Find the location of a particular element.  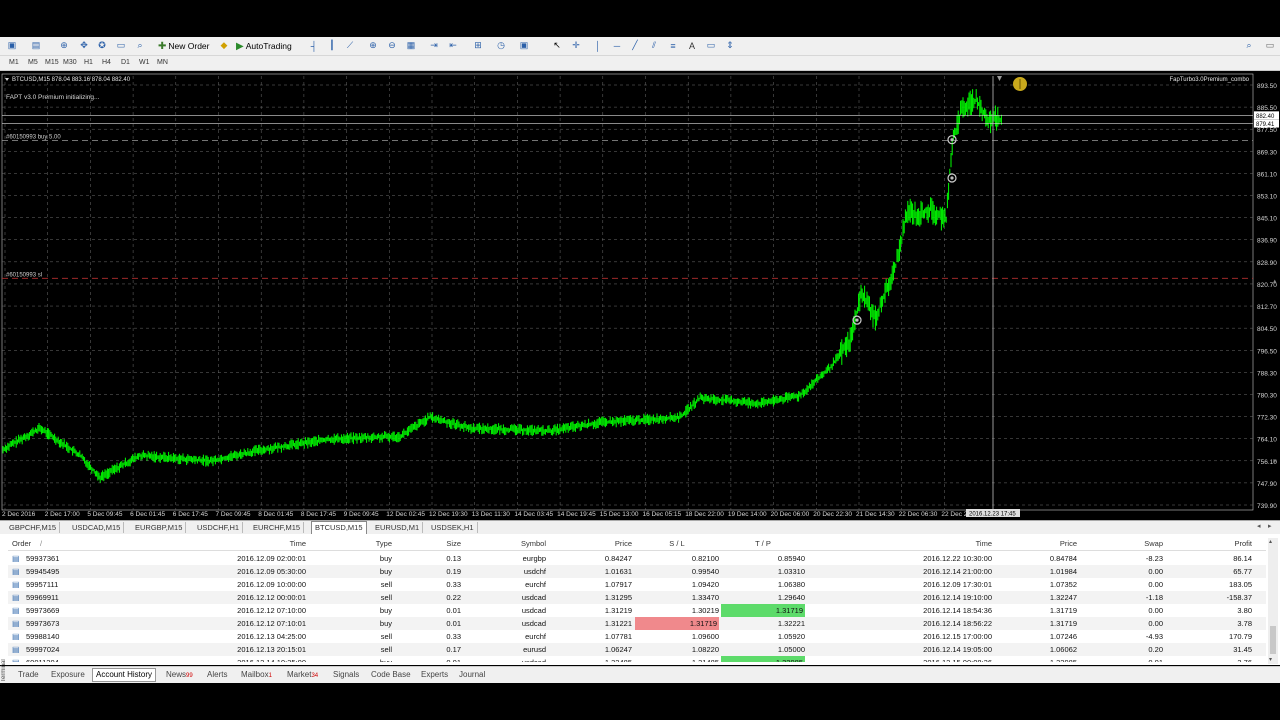

timeframes-toolbar: M1 M5 M15 M30 H1 H4 D1 W1 MN is located at coordinates (640, 63).